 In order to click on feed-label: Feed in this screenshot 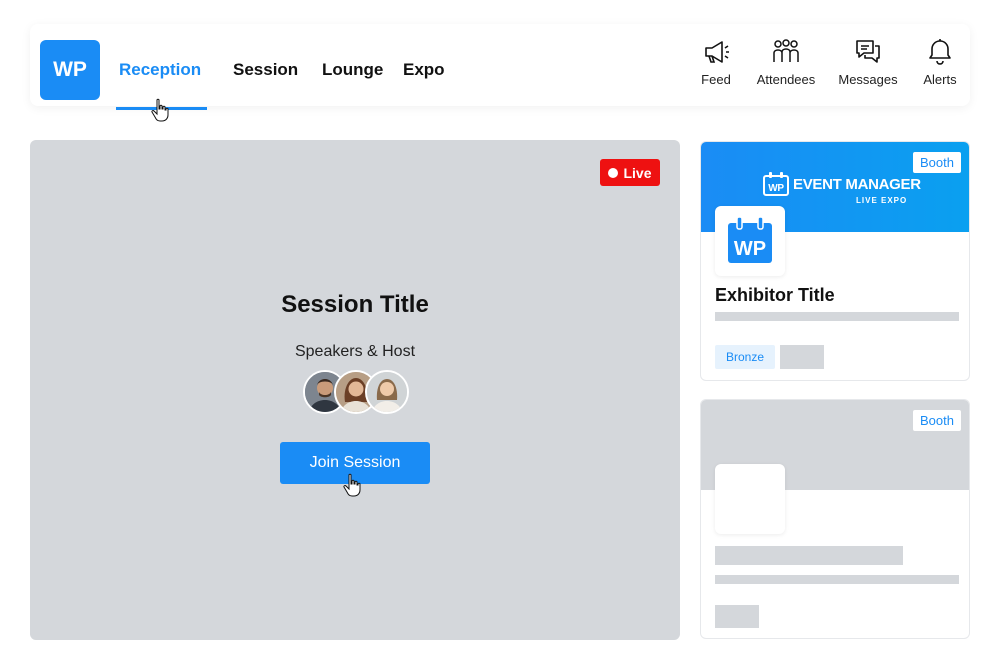, I will do `click(716, 79)`.